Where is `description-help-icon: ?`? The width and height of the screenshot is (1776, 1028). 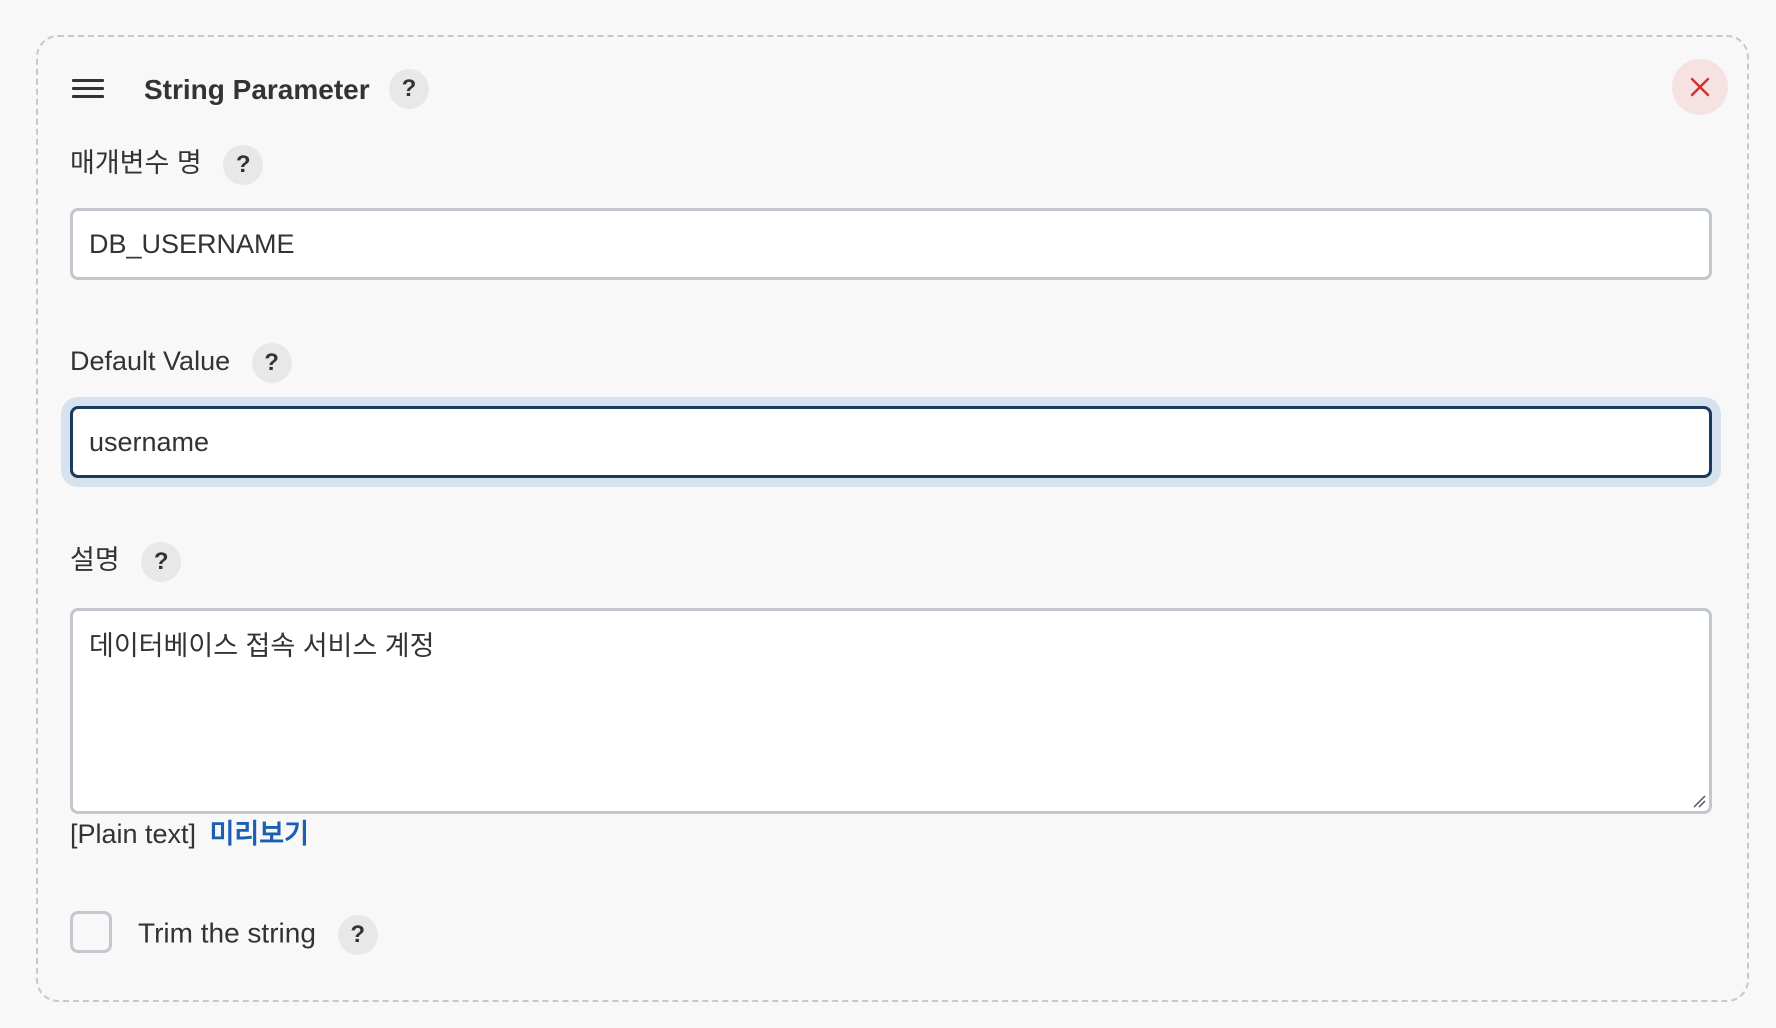 description-help-icon: ? is located at coordinates (161, 562).